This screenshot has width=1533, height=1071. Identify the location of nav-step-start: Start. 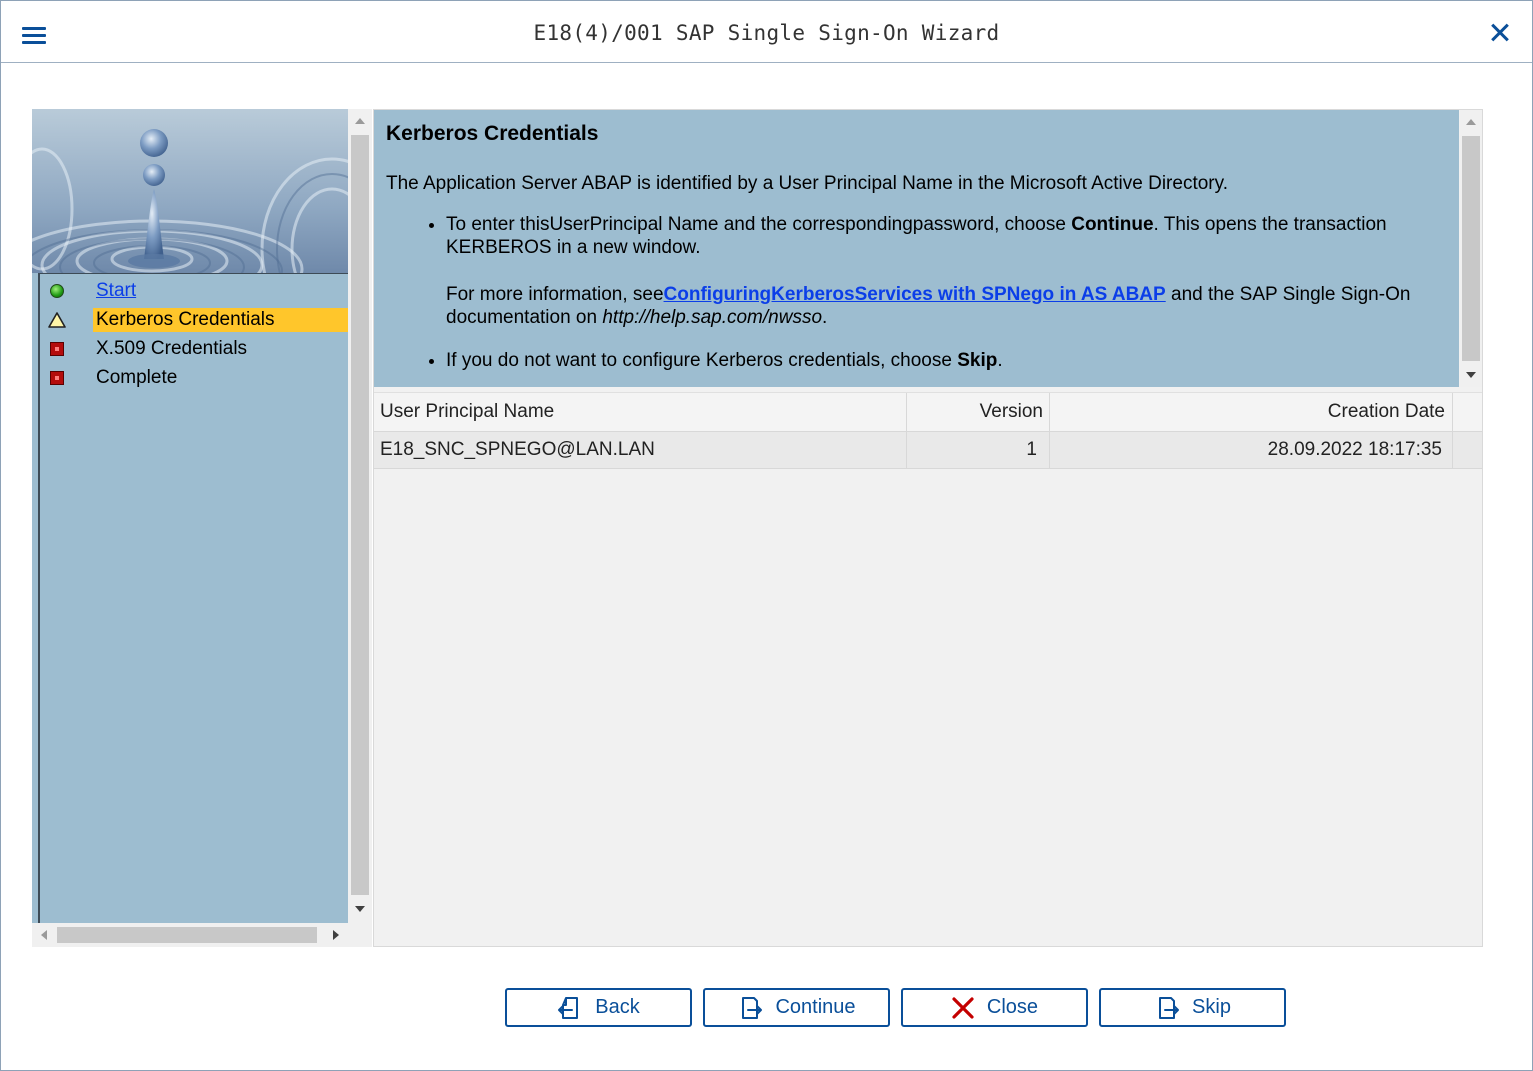
(197, 291).